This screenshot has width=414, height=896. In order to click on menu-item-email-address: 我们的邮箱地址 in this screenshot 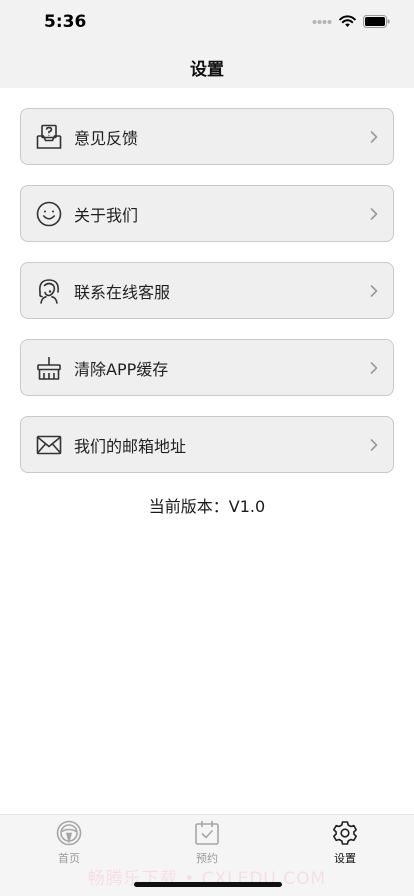, I will do `click(207, 444)`.